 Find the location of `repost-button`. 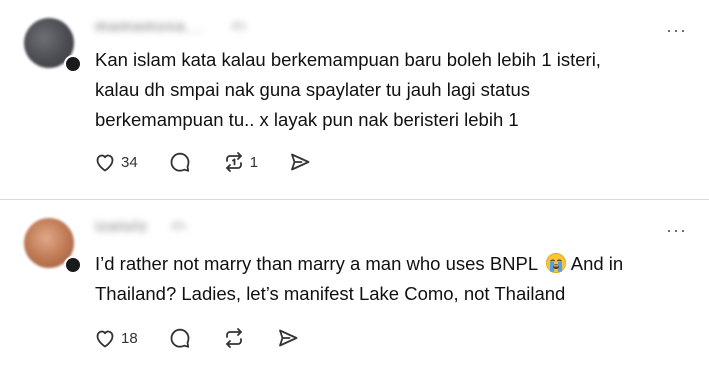

repost-button is located at coordinates (234, 338).